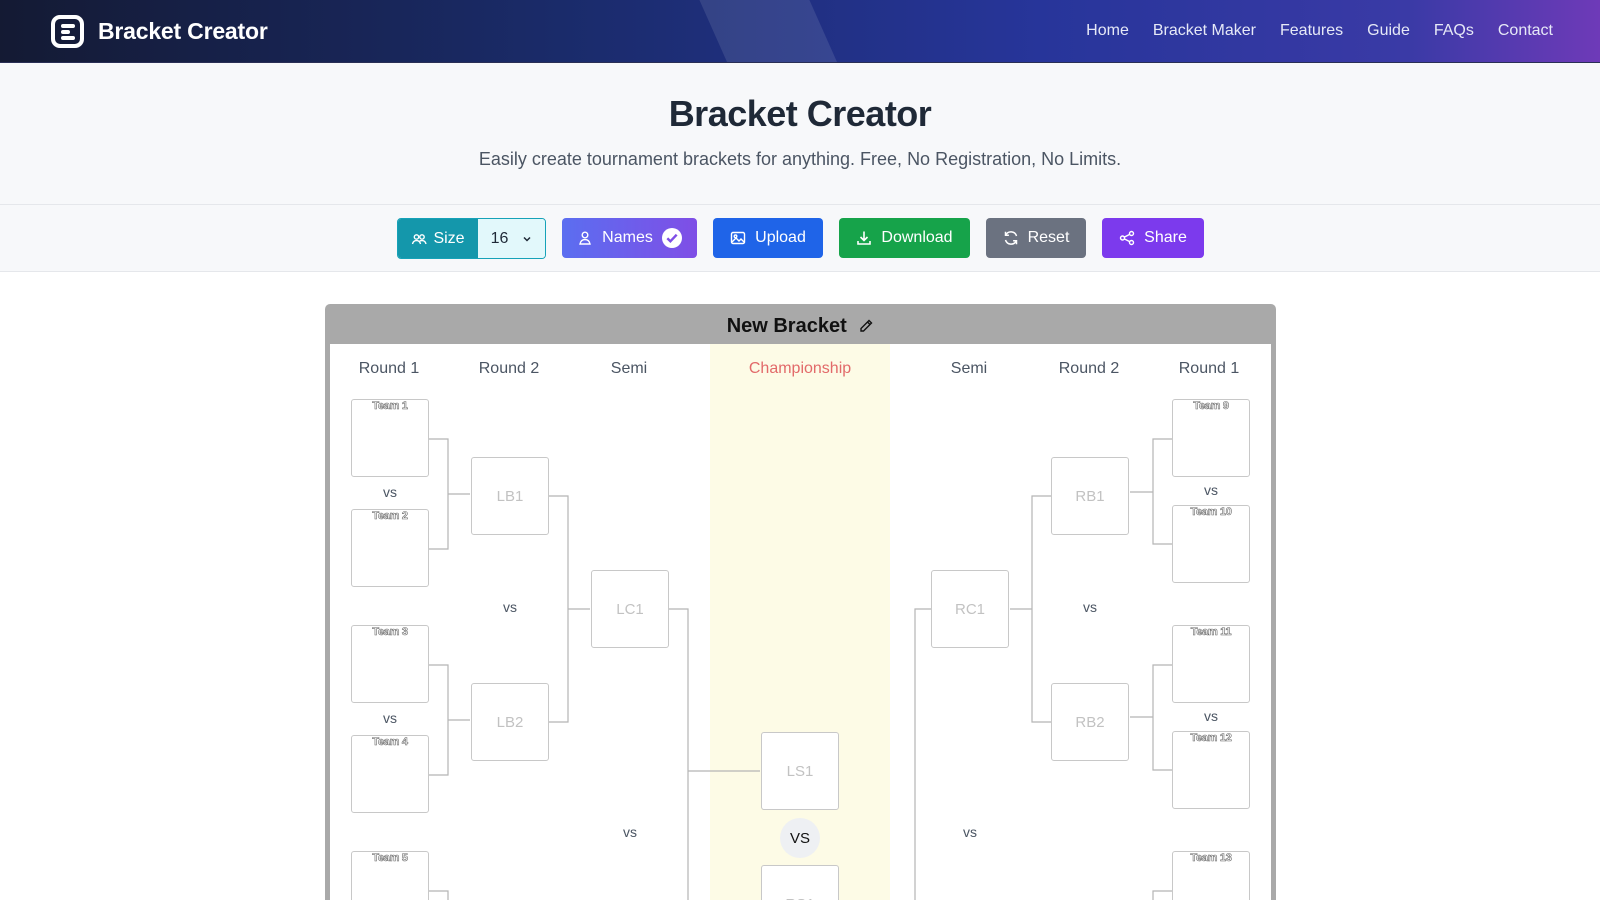 The width and height of the screenshot is (1600, 900). I want to click on col-head-right-round1: Round 1, so click(1209, 368).